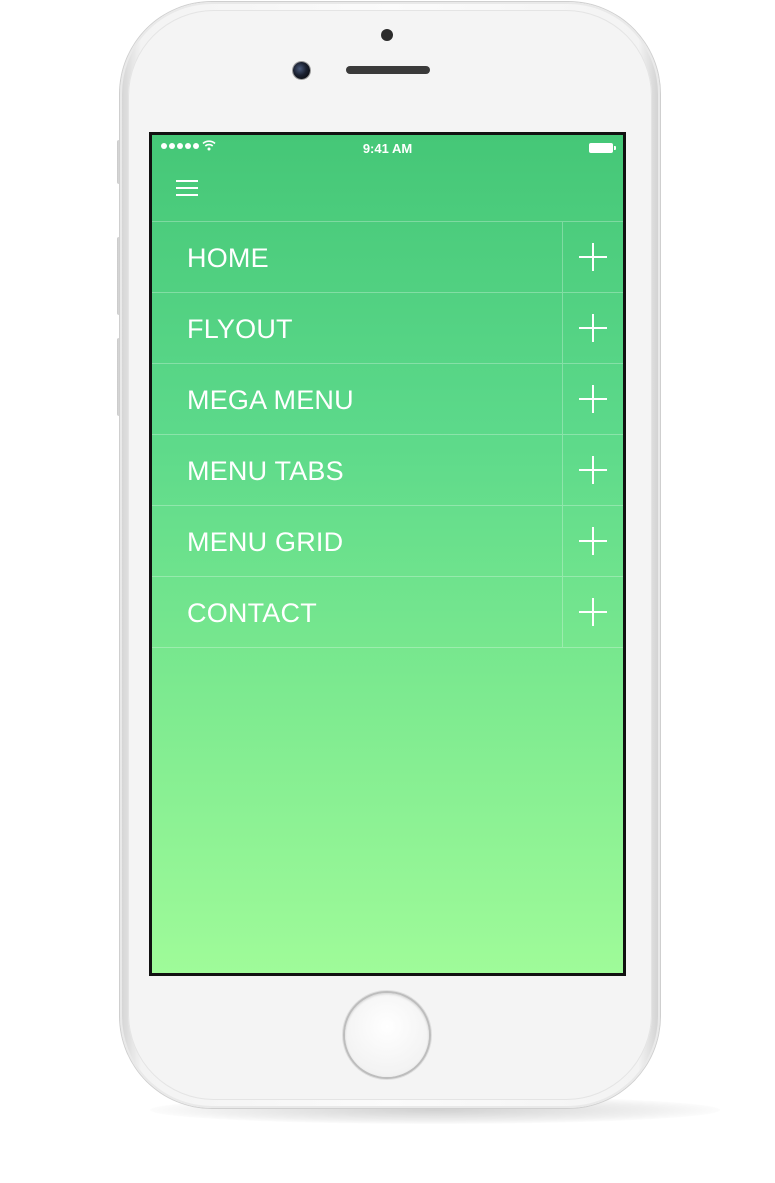  What do you see at coordinates (270, 400) in the screenshot?
I see `menu-item-label: MEGA MENU` at bounding box center [270, 400].